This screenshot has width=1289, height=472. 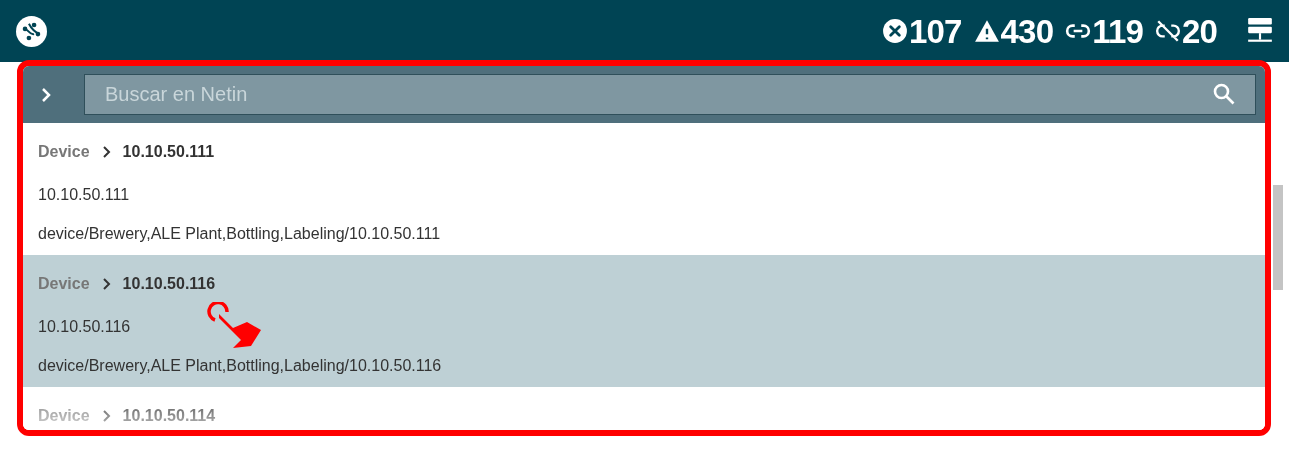 I want to click on server-icon, so click(x=1260, y=31).